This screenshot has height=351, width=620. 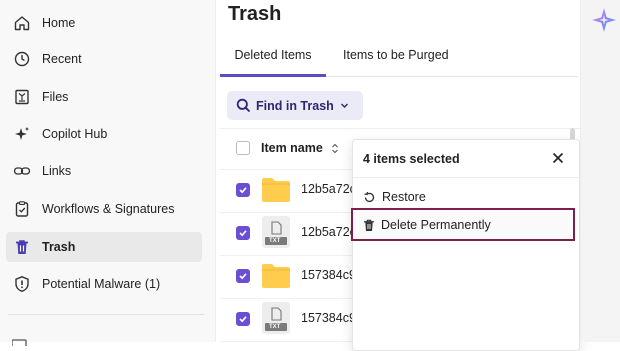 What do you see at coordinates (104, 171) in the screenshot?
I see `sidebar-item-links: Links` at bounding box center [104, 171].